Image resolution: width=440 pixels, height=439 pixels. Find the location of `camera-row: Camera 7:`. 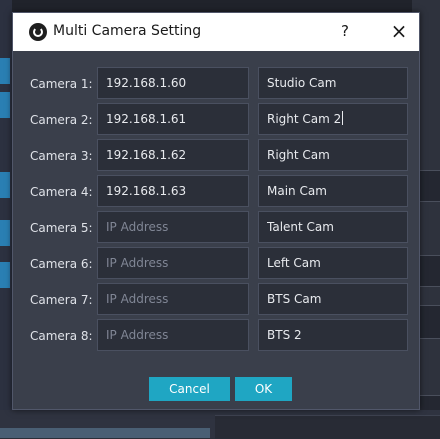

camera-row: Camera 7: is located at coordinates (216, 300).